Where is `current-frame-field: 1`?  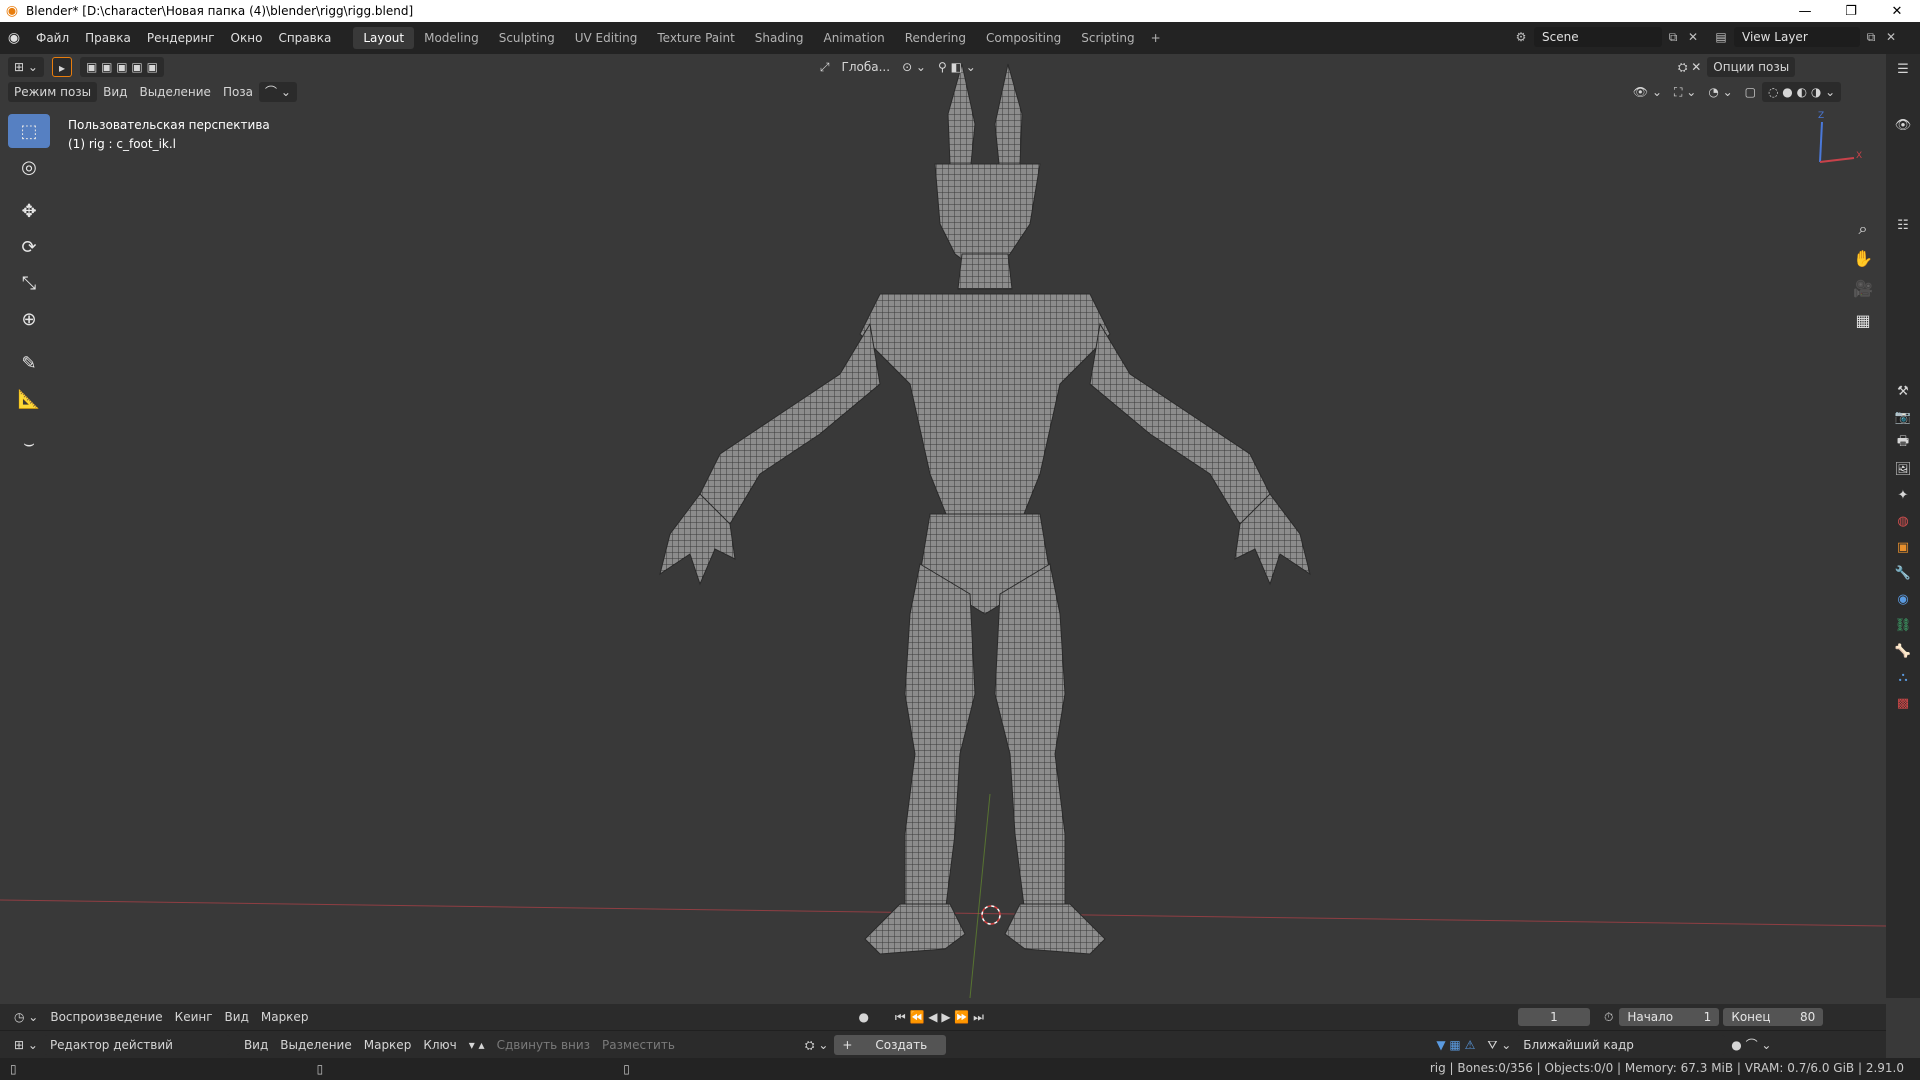
current-frame-field: 1 is located at coordinates (1553, 1017).